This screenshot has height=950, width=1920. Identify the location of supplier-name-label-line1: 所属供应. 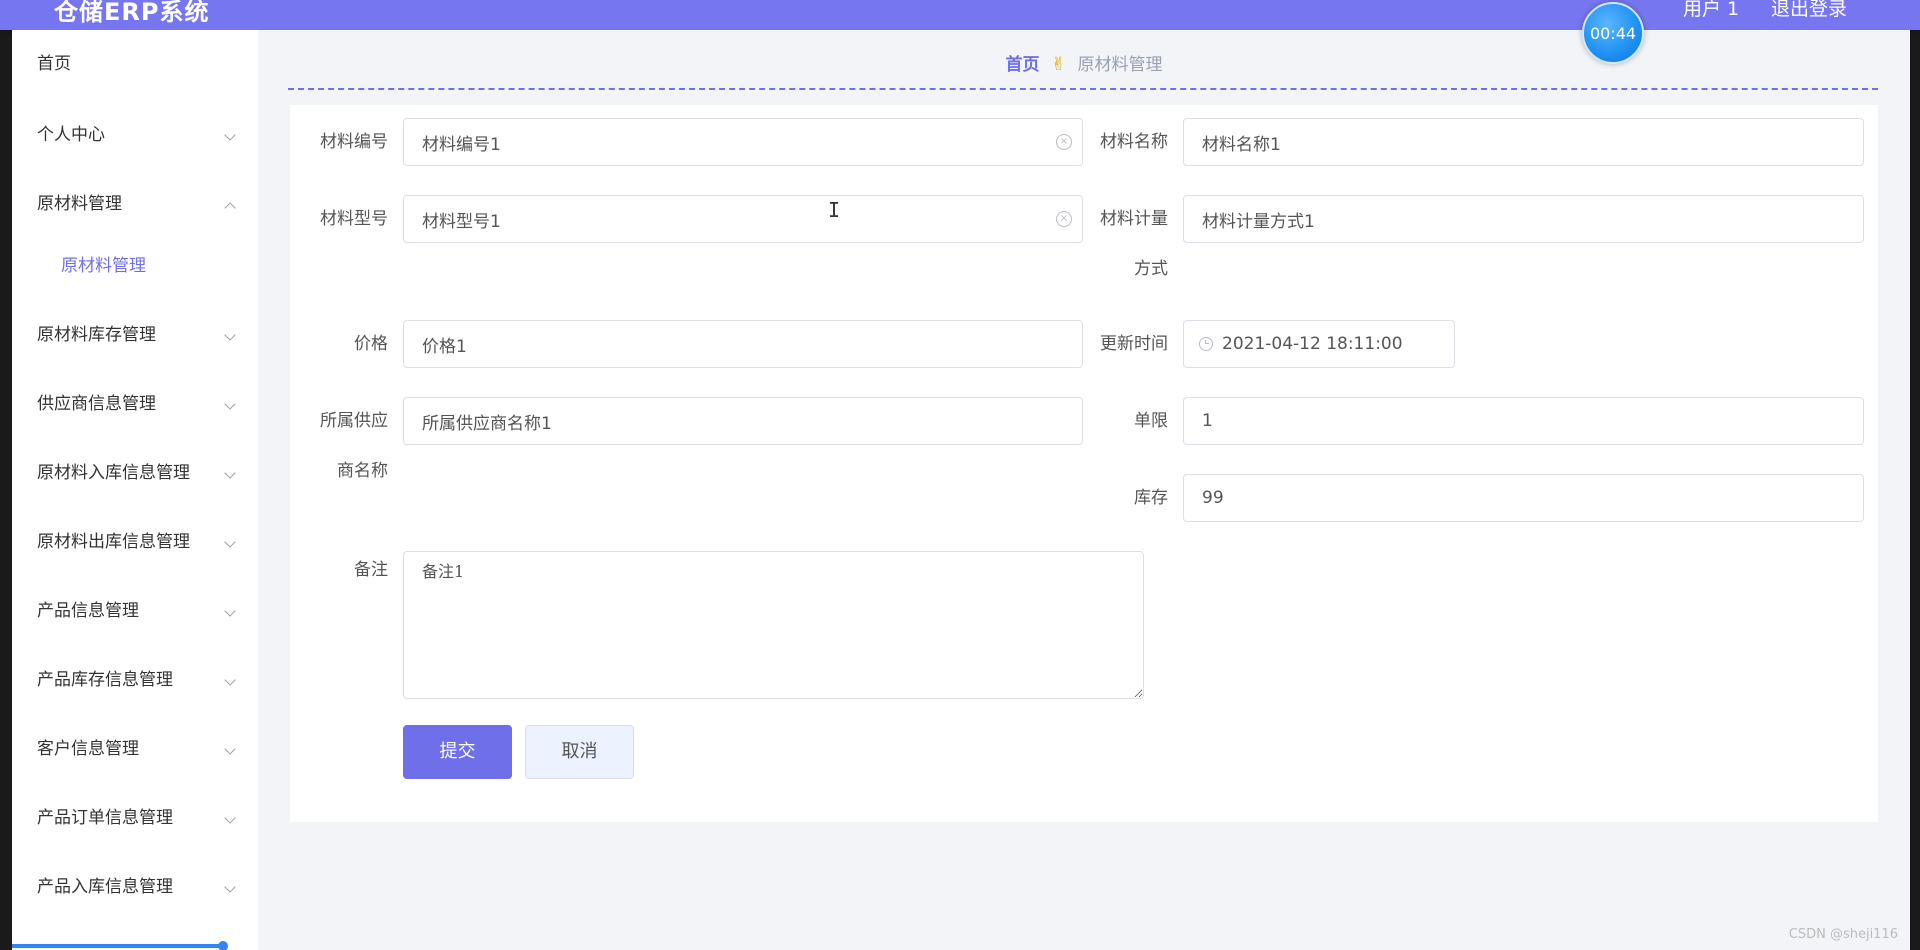
(354, 421).